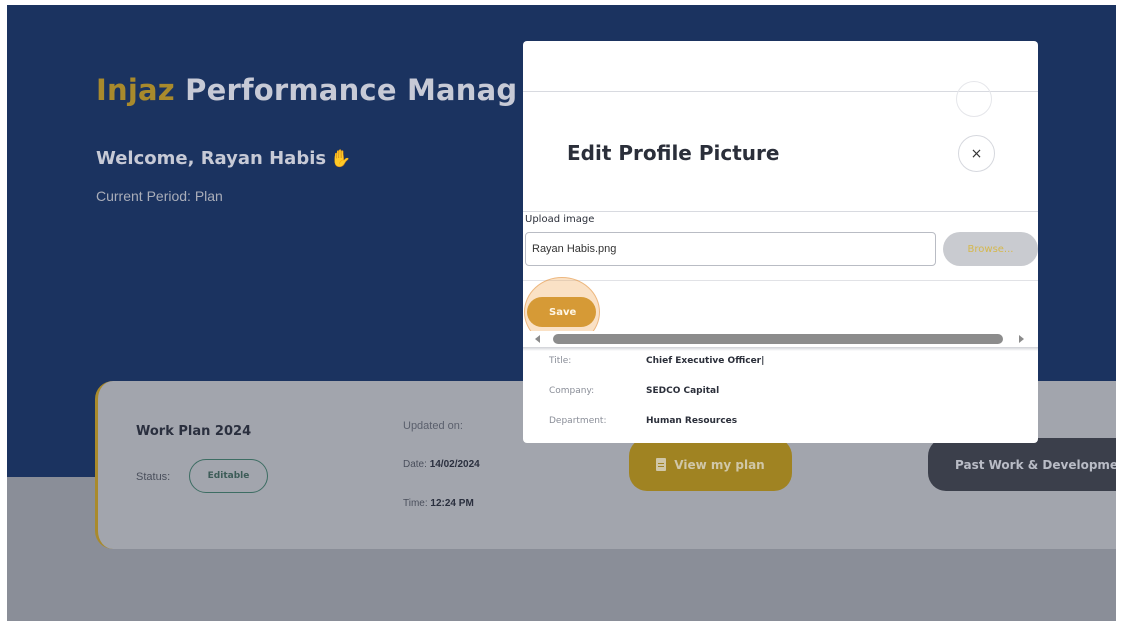 This screenshot has height=622, width=1123. I want to click on status-label: Status:, so click(153, 477).